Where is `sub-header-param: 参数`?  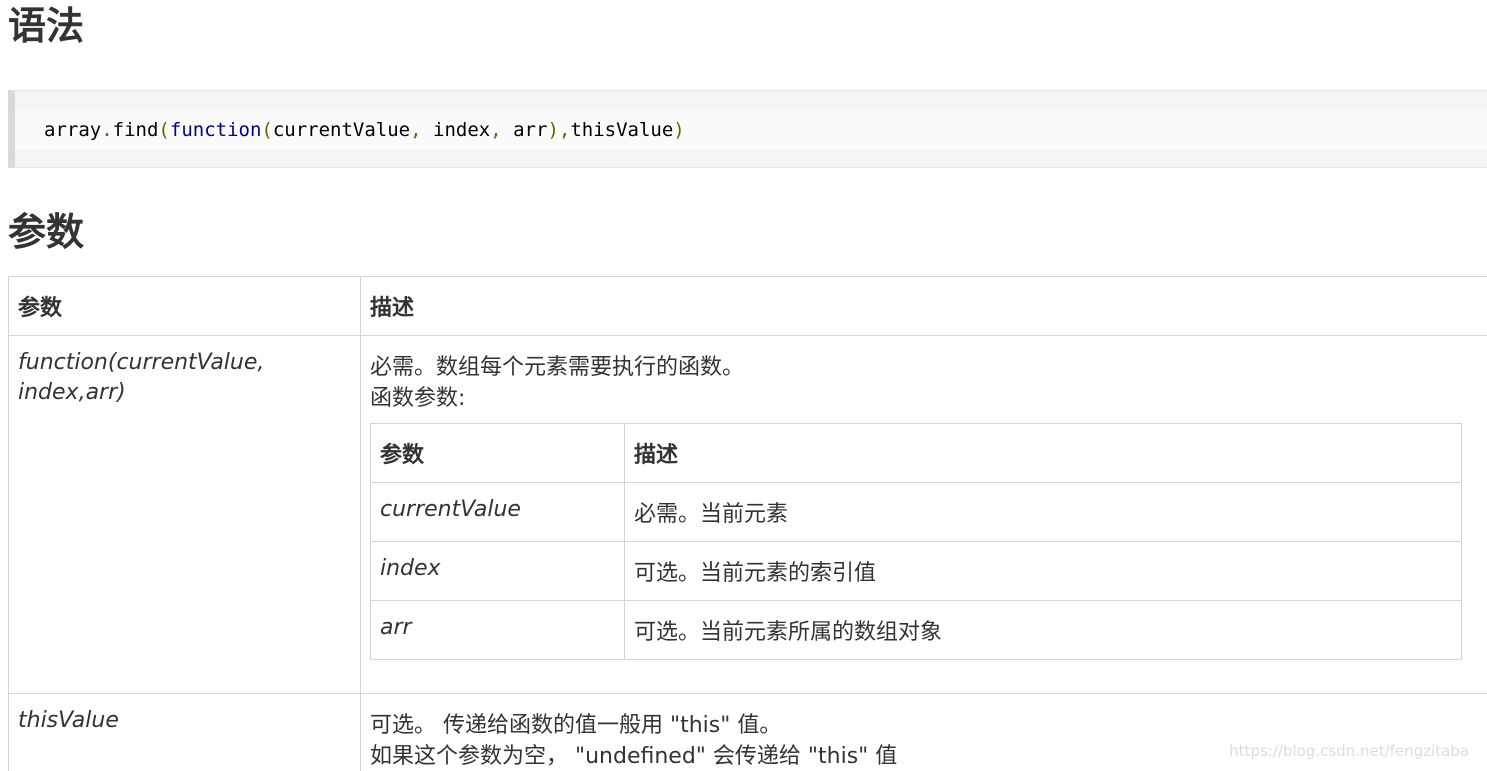
sub-header-param: 参数 is located at coordinates (497, 453).